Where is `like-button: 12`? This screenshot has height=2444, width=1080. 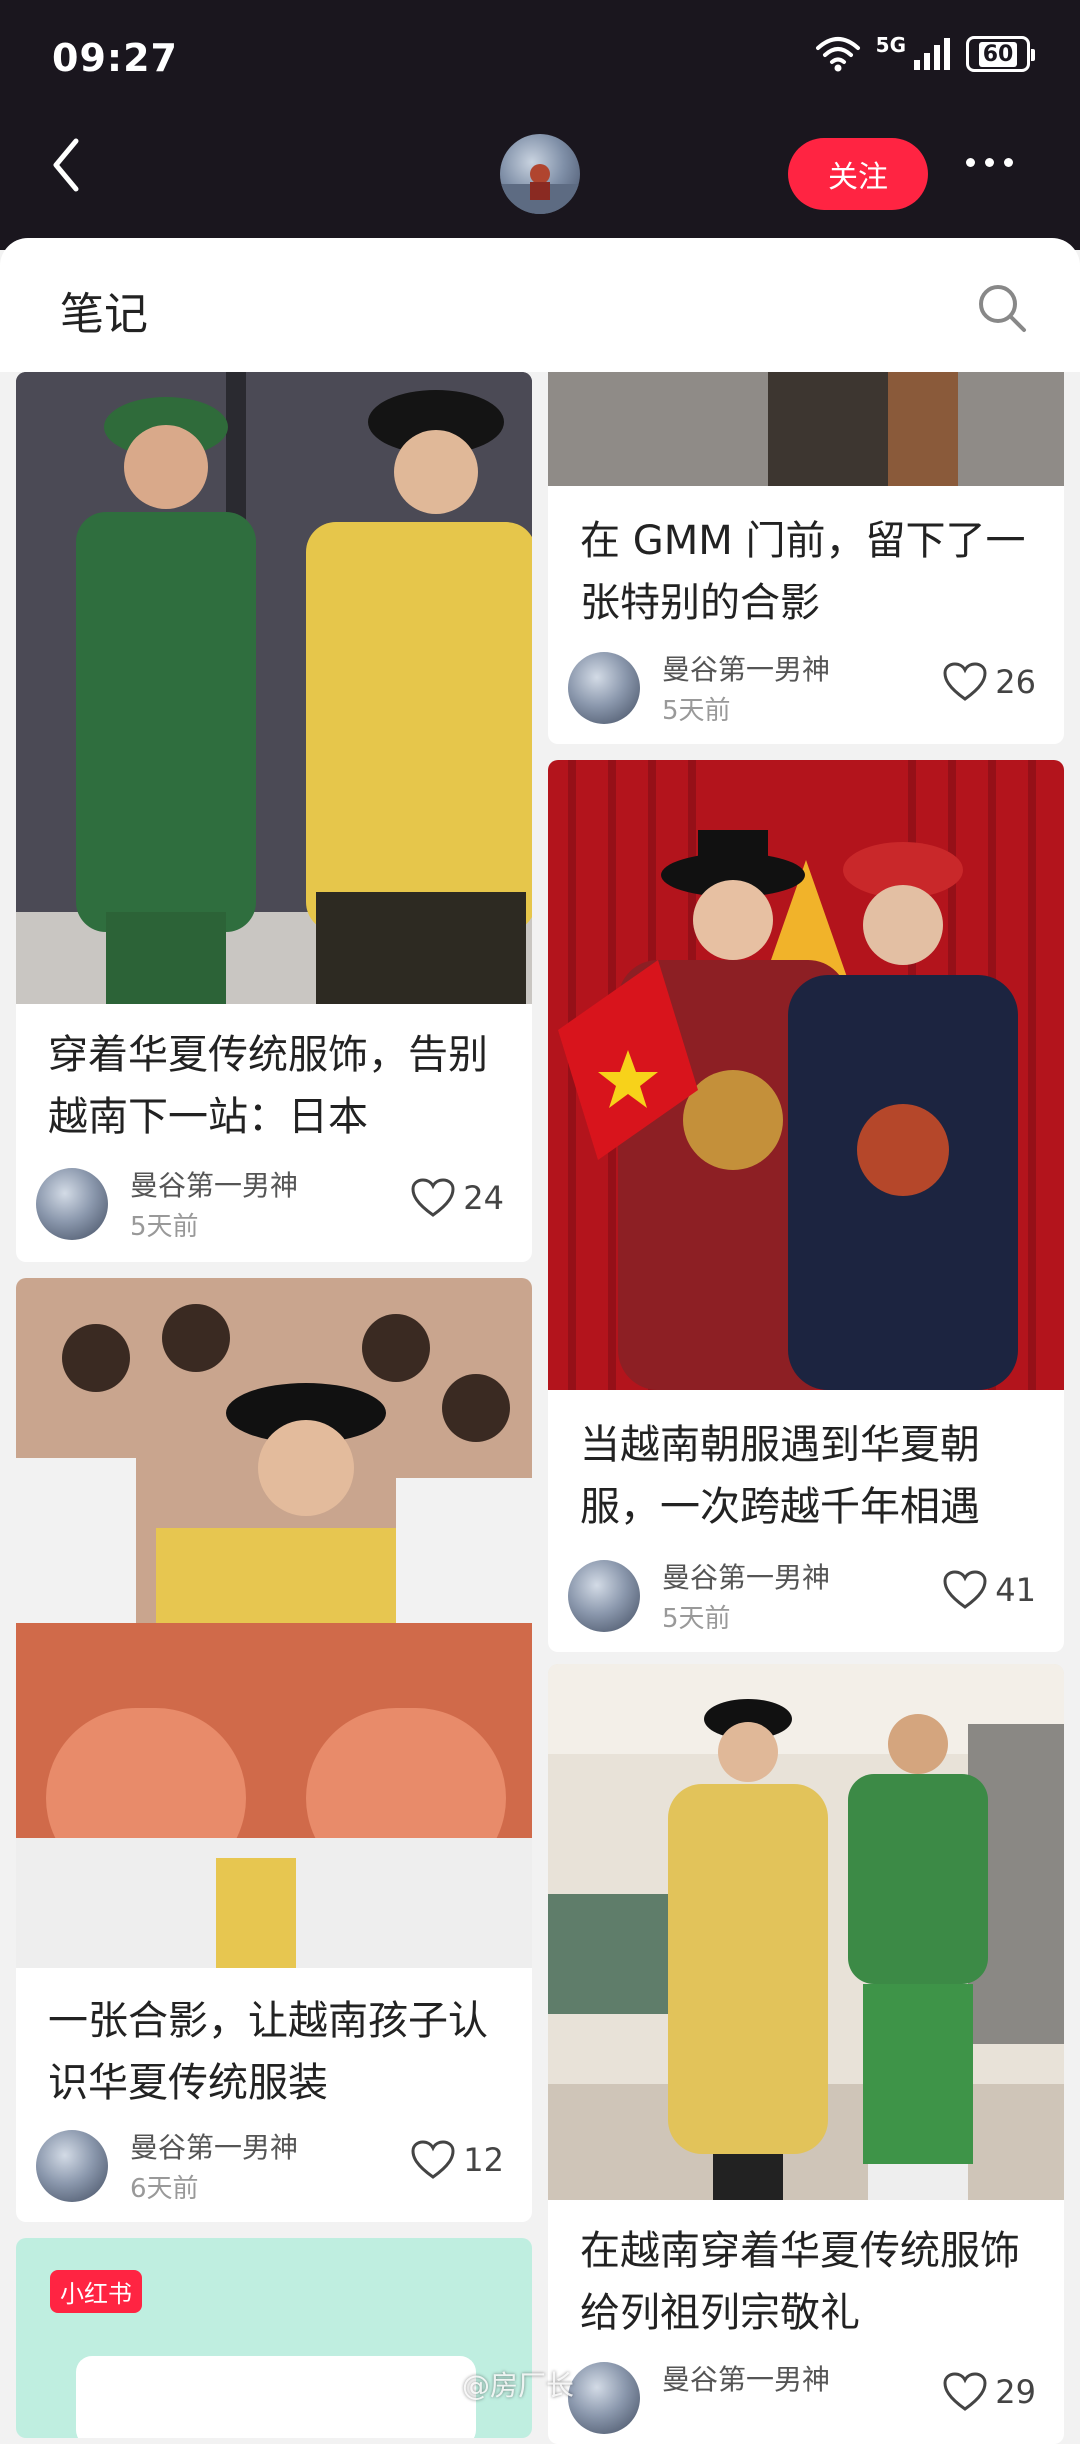
like-button: 12 is located at coordinates (457, 2160).